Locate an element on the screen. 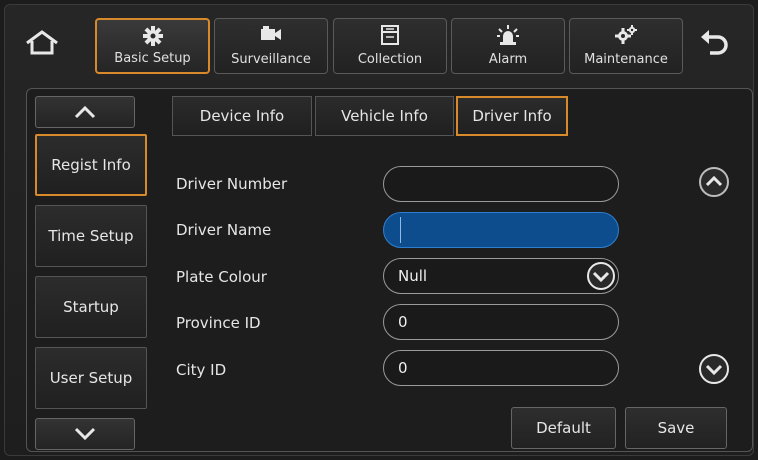 The width and height of the screenshot is (758, 460). back-arrow-icon is located at coordinates (714, 42).